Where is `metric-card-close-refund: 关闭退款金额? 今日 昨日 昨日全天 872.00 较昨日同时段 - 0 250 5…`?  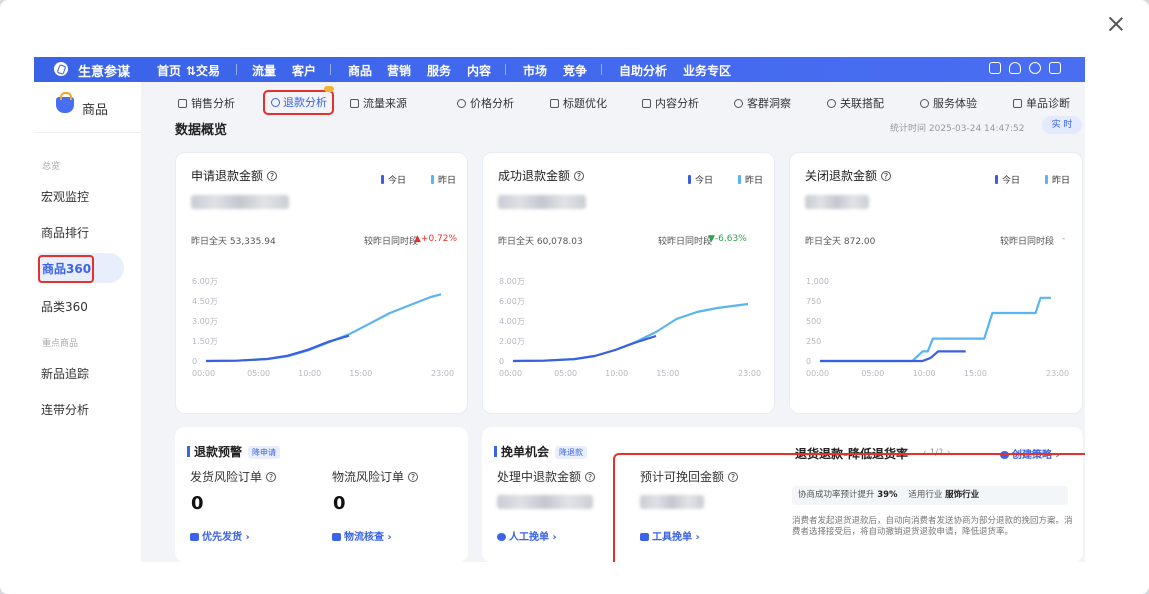
metric-card-close-refund: 关闭退款金额? 今日 昨日 昨日全天 872.00 较昨日同时段 - 0 250 5… is located at coordinates (936, 283).